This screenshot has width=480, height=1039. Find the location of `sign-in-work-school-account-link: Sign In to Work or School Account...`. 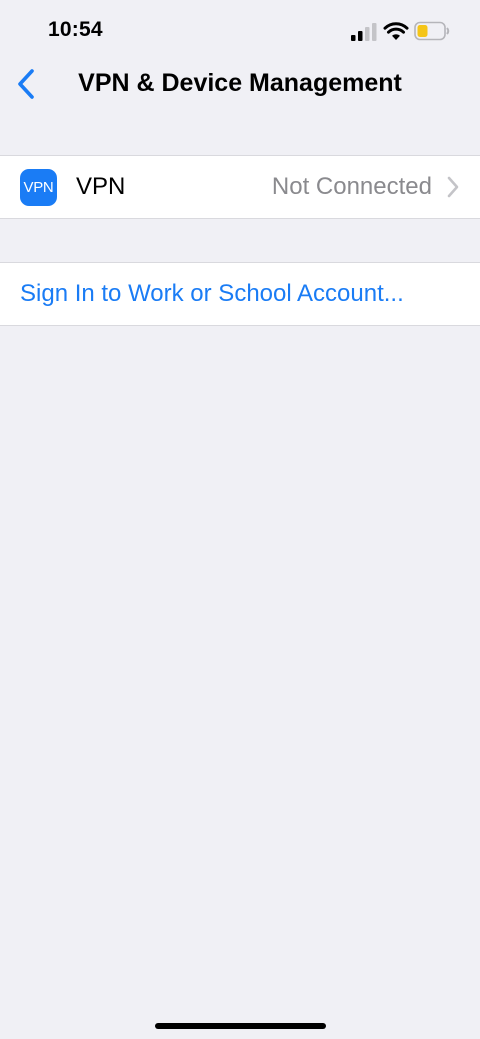

sign-in-work-school-account-link: Sign In to Work or School Account... is located at coordinates (212, 294).